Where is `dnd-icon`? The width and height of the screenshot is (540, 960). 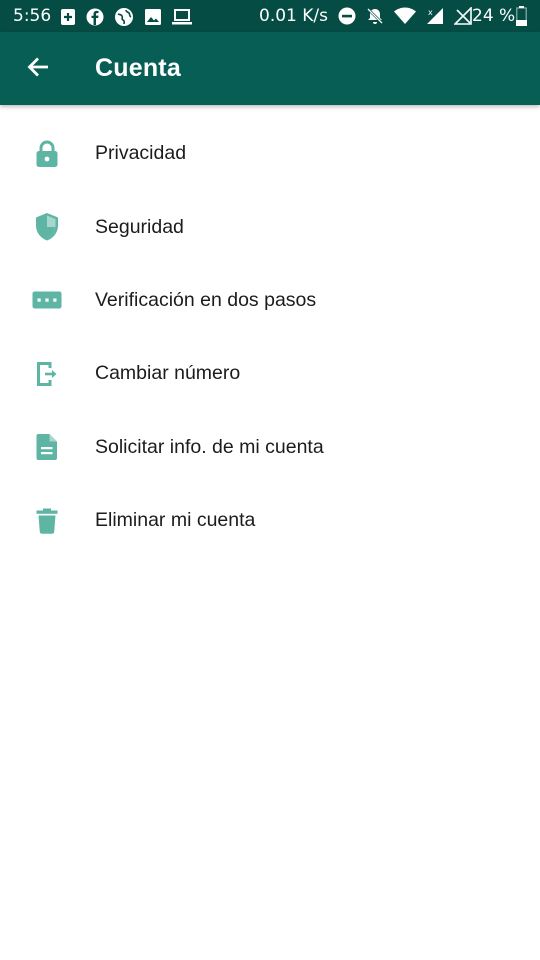 dnd-icon is located at coordinates (347, 18).